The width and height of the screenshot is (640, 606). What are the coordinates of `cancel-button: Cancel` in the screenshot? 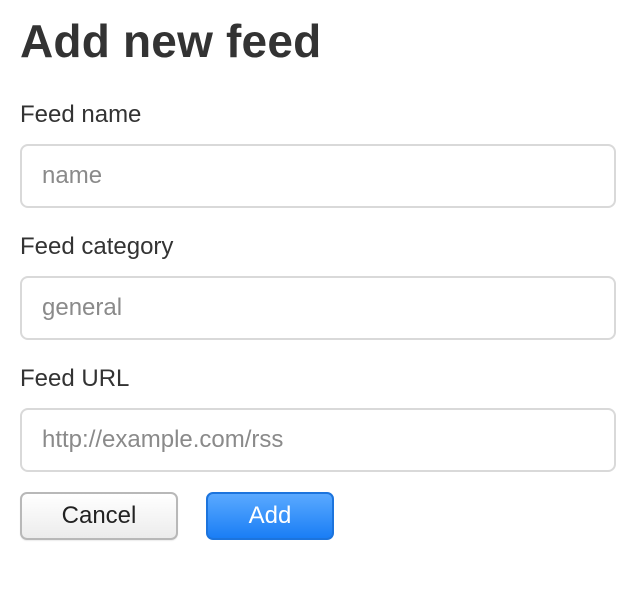 It's located at (99, 516).